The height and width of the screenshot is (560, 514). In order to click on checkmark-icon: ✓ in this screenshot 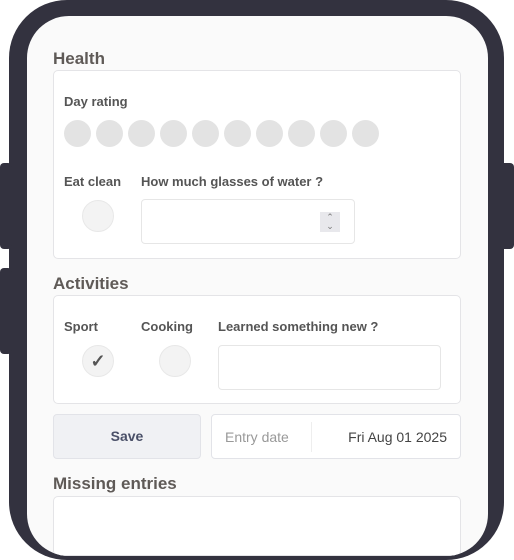, I will do `click(98, 361)`.